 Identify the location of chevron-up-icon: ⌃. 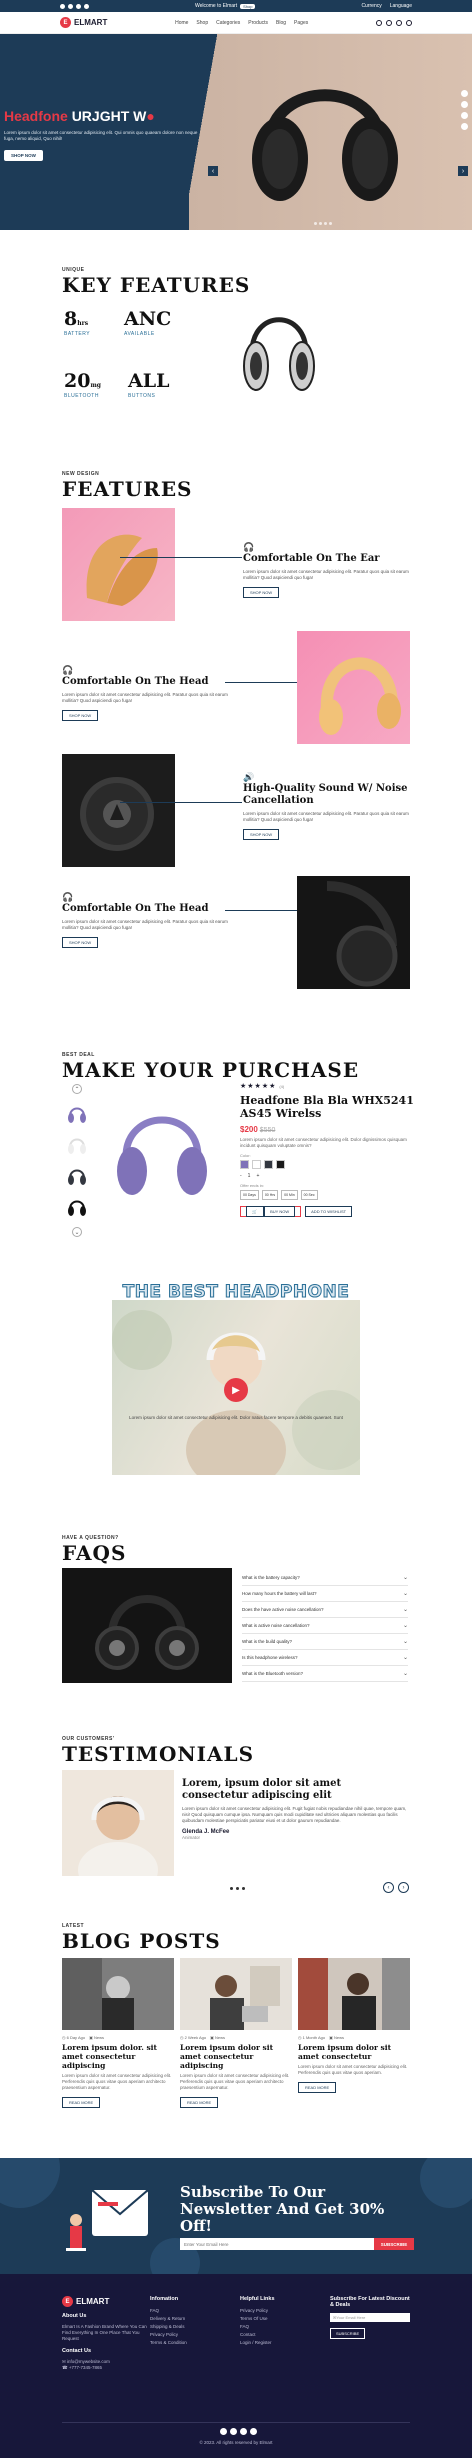
(77, 1089).